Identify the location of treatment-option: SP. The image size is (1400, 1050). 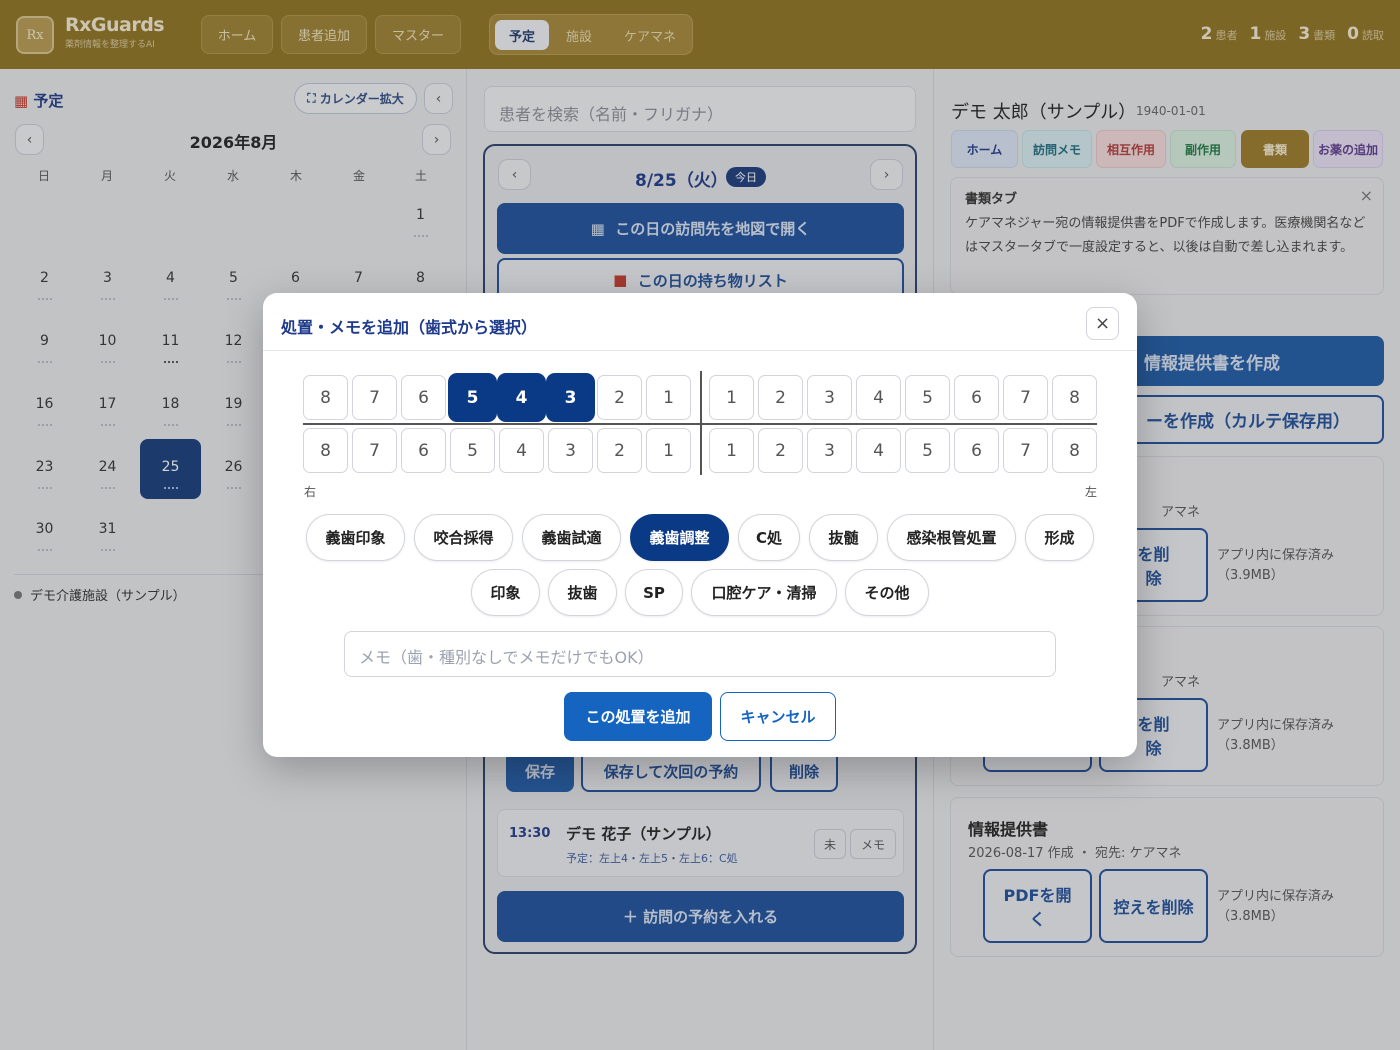
(654, 592).